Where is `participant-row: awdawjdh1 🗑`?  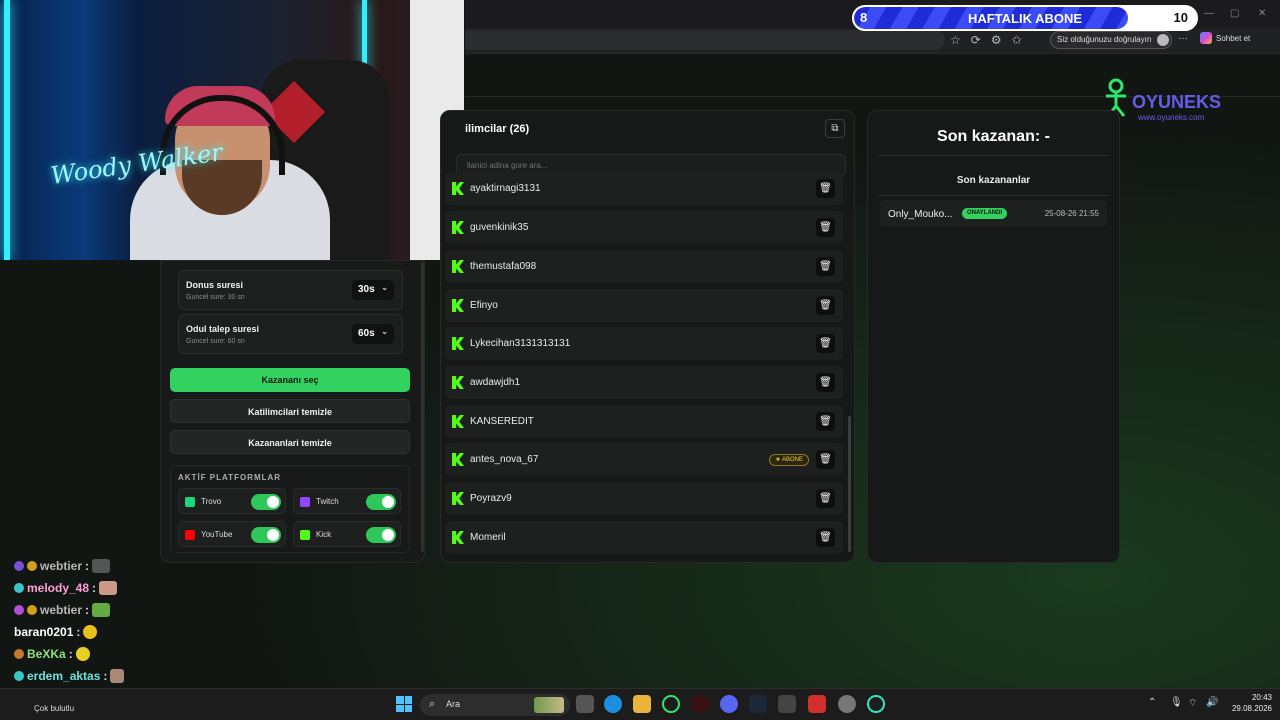 participant-row: awdawjdh1 🗑 is located at coordinates (644, 382).